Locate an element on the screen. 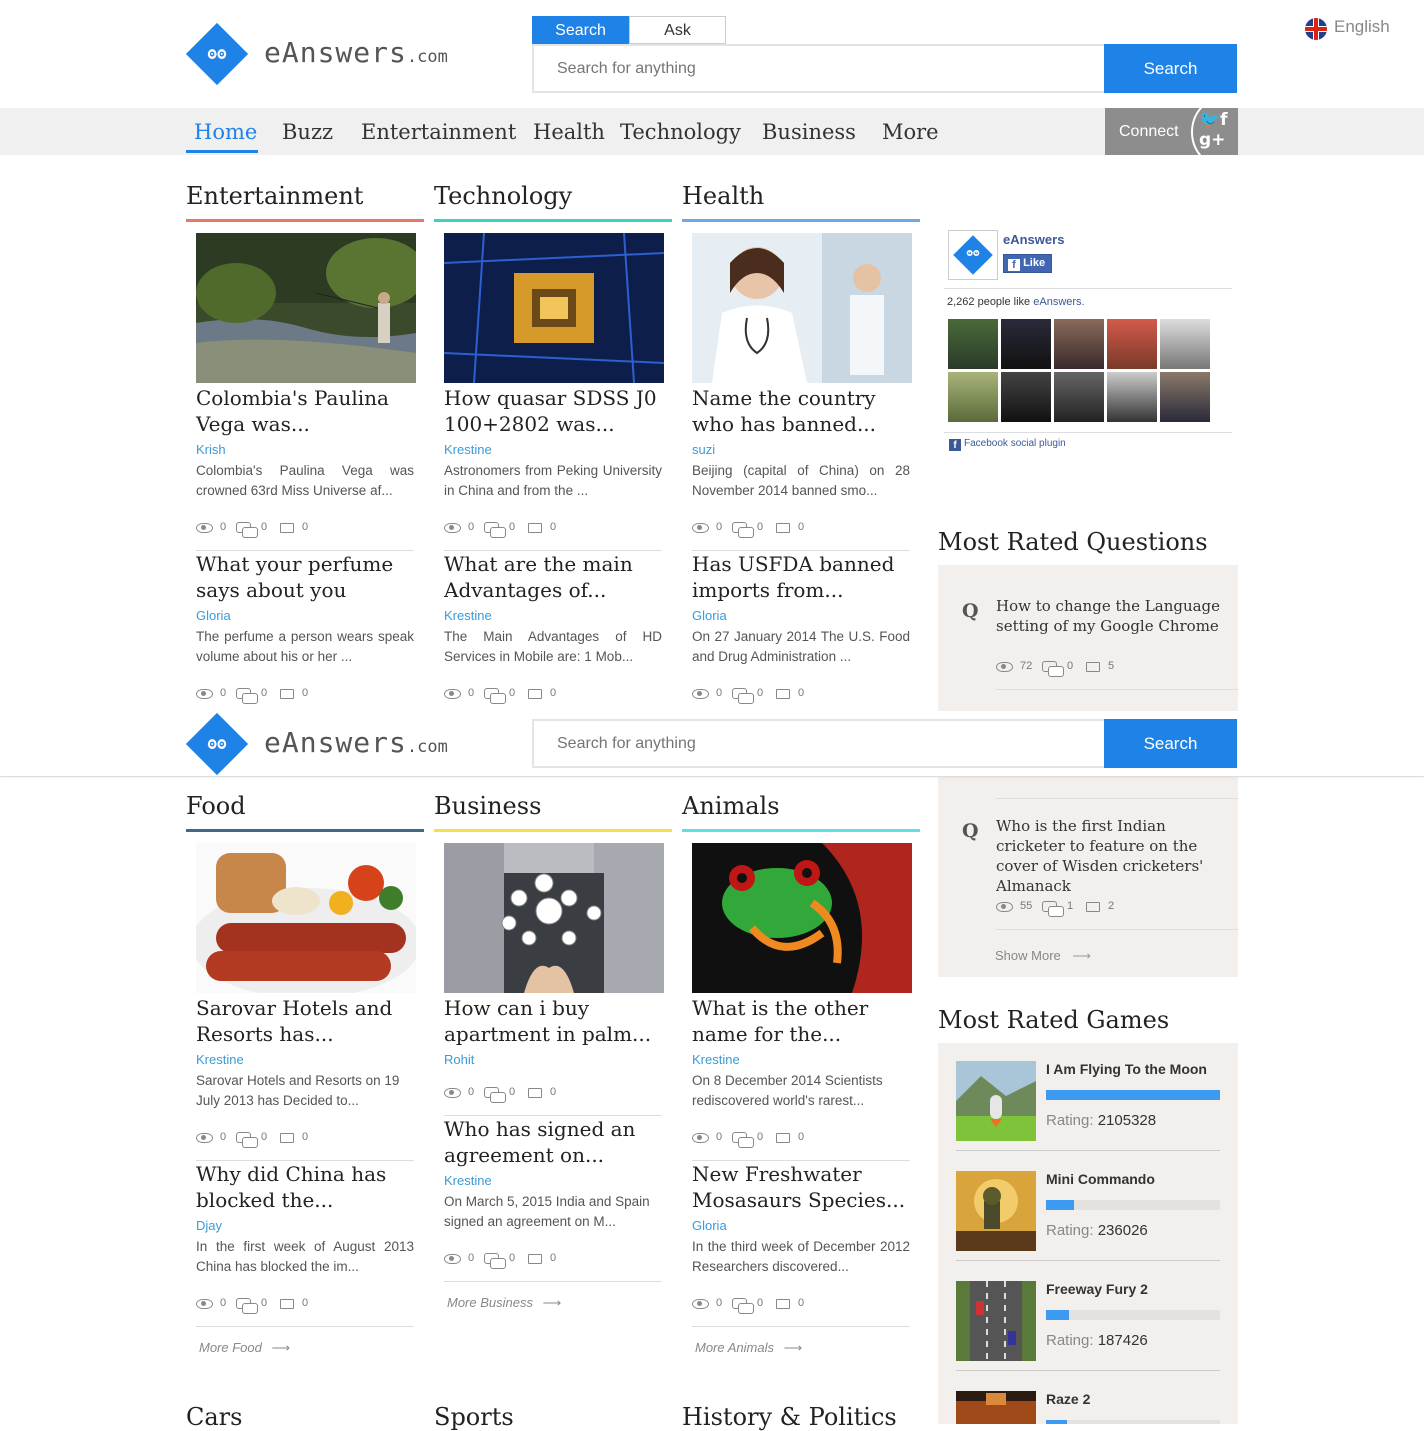 The height and width of the screenshot is (1431, 1424). article-author: suzi is located at coordinates (703, 449).